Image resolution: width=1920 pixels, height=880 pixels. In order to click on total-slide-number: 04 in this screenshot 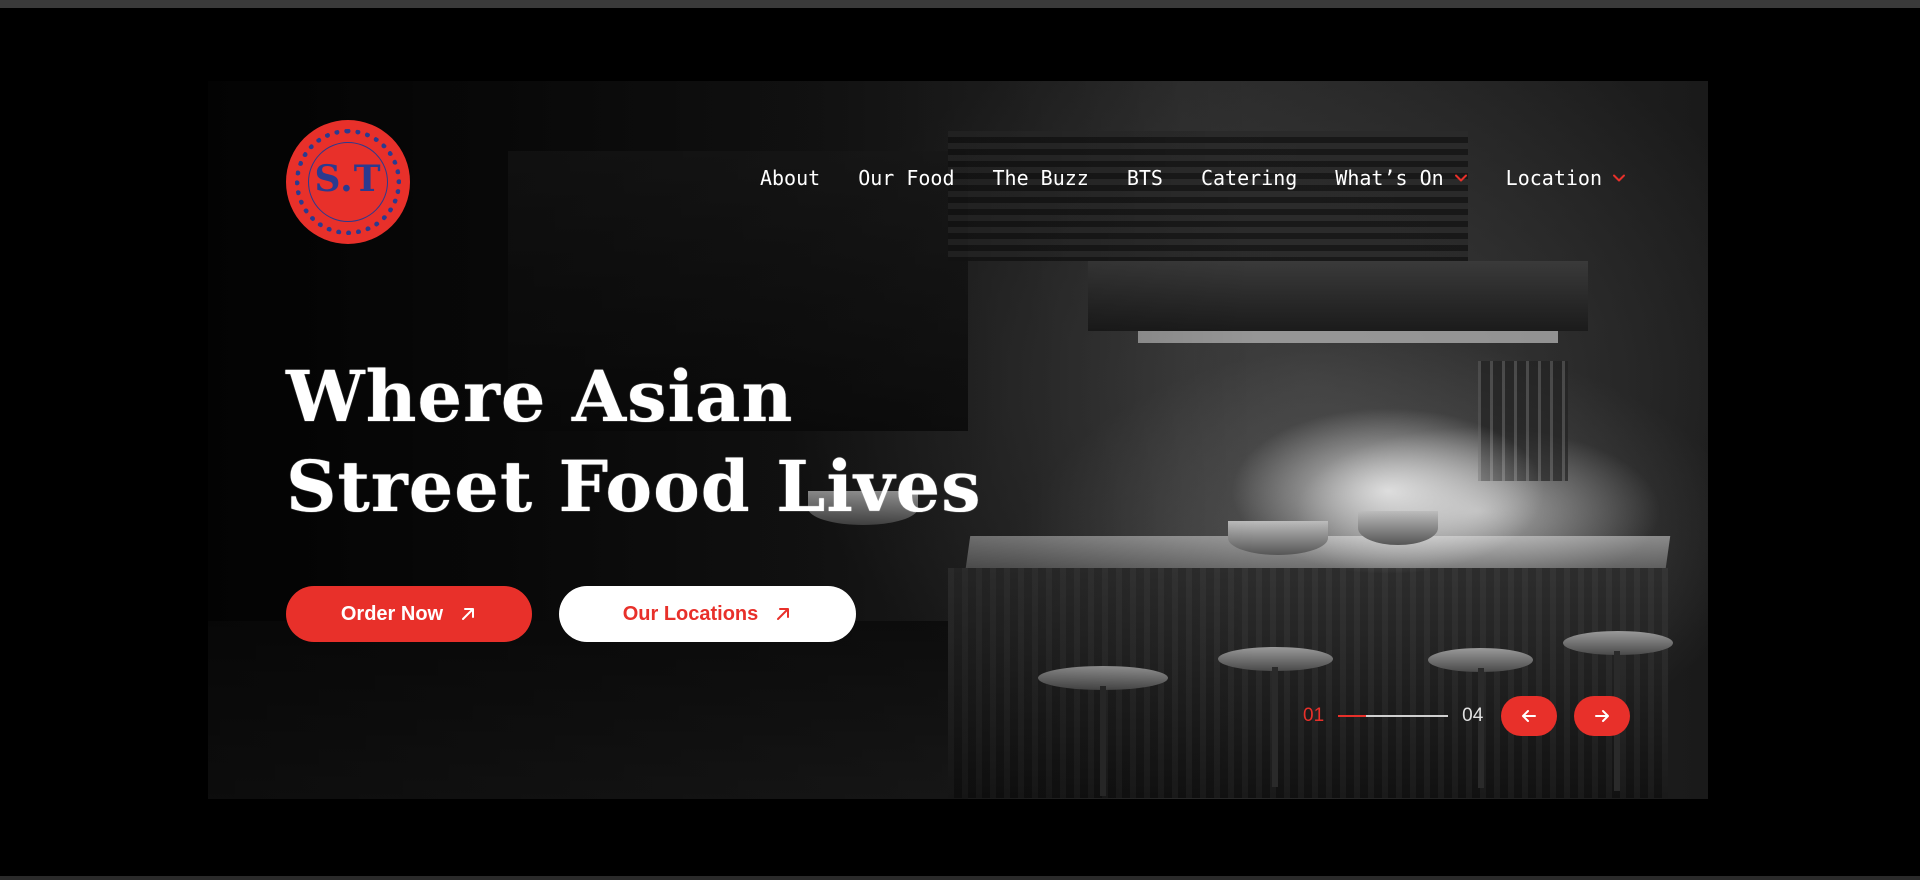, I will do `click(1473, 715)`.